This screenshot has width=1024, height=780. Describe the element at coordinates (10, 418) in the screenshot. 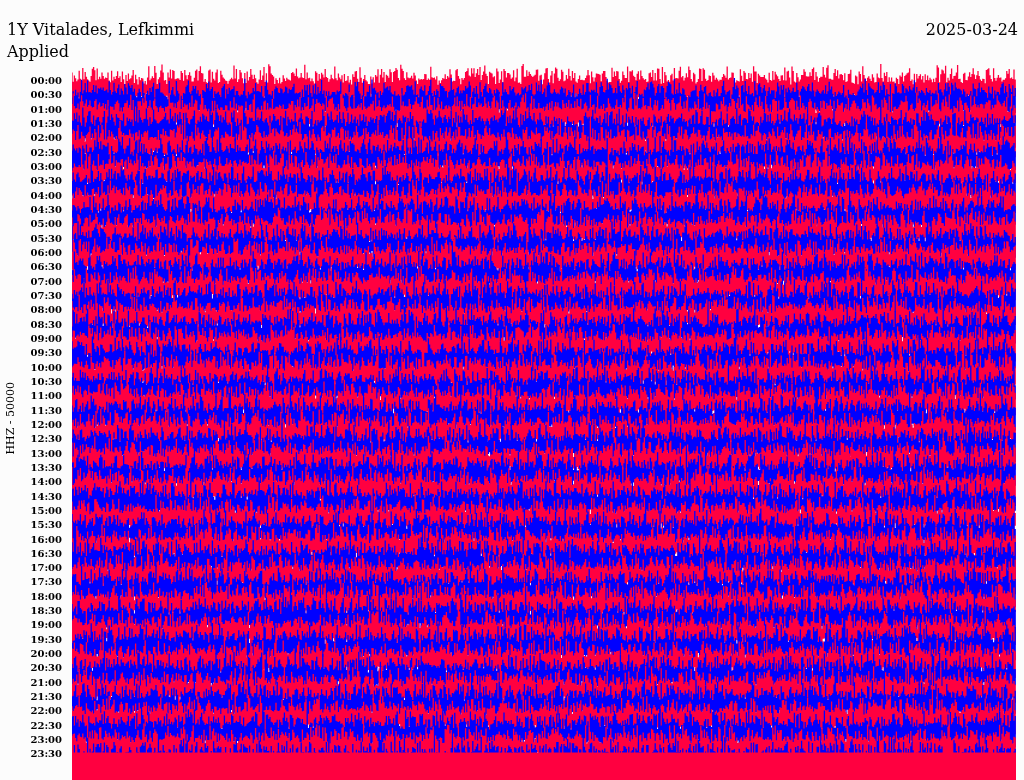

I see `channel-axis-label: HHZ - 50000` at that location.